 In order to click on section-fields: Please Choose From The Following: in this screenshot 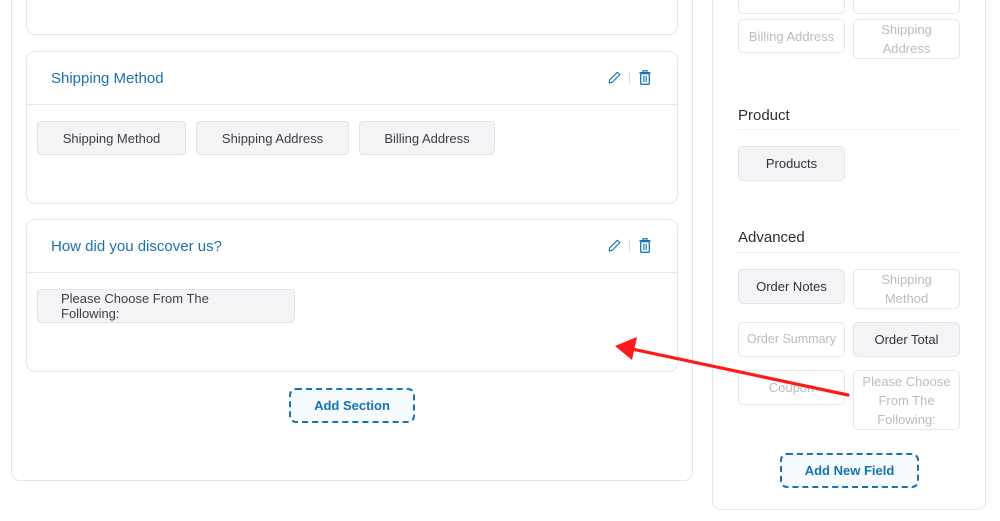, I will do `click(352, 306)`.